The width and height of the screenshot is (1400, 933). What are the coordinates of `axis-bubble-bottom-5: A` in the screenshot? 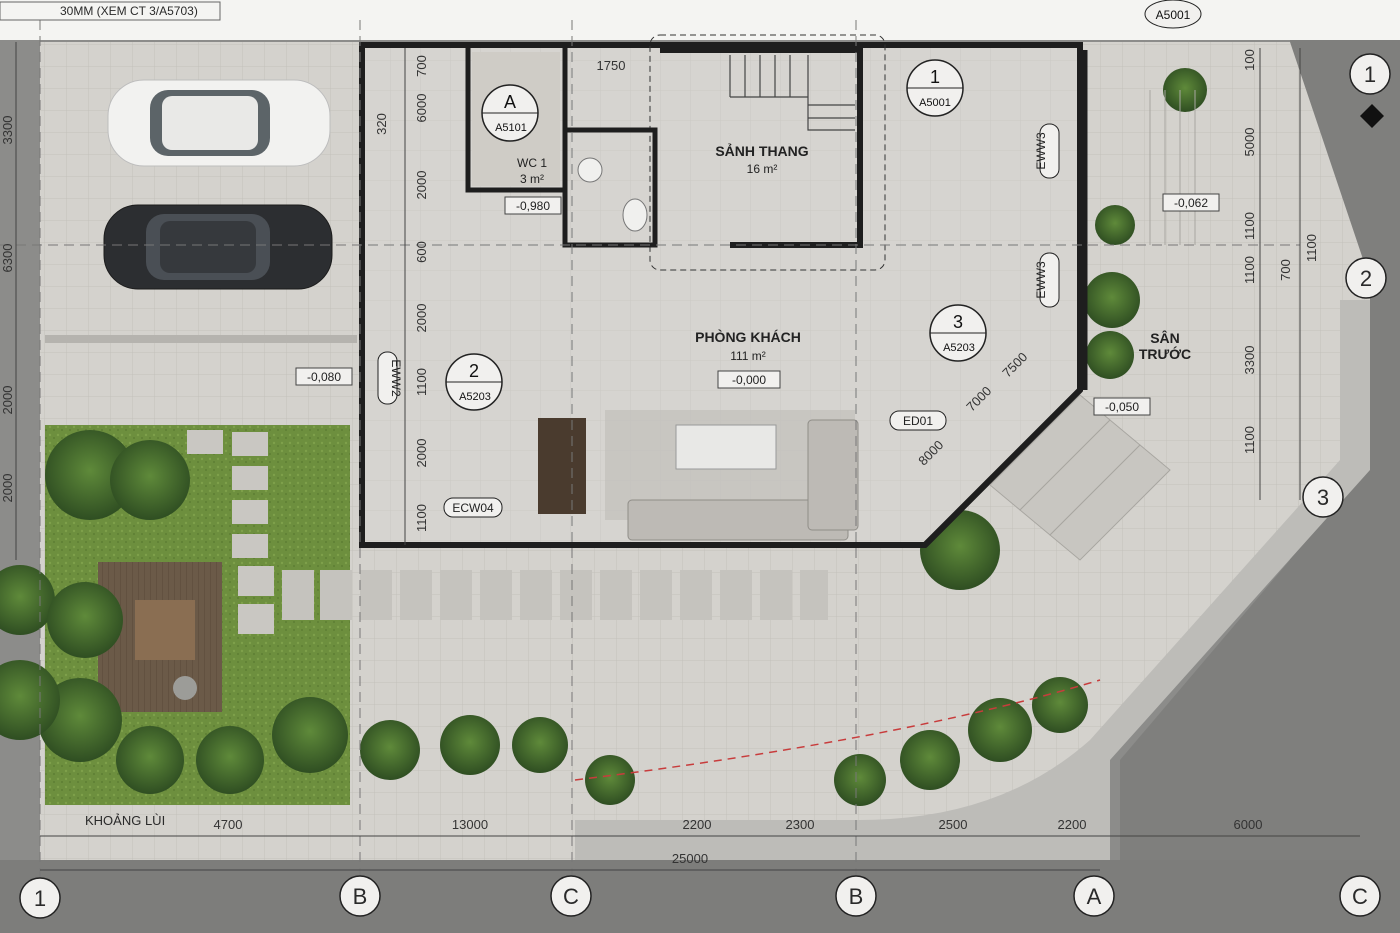 It's located at (1094, 896).